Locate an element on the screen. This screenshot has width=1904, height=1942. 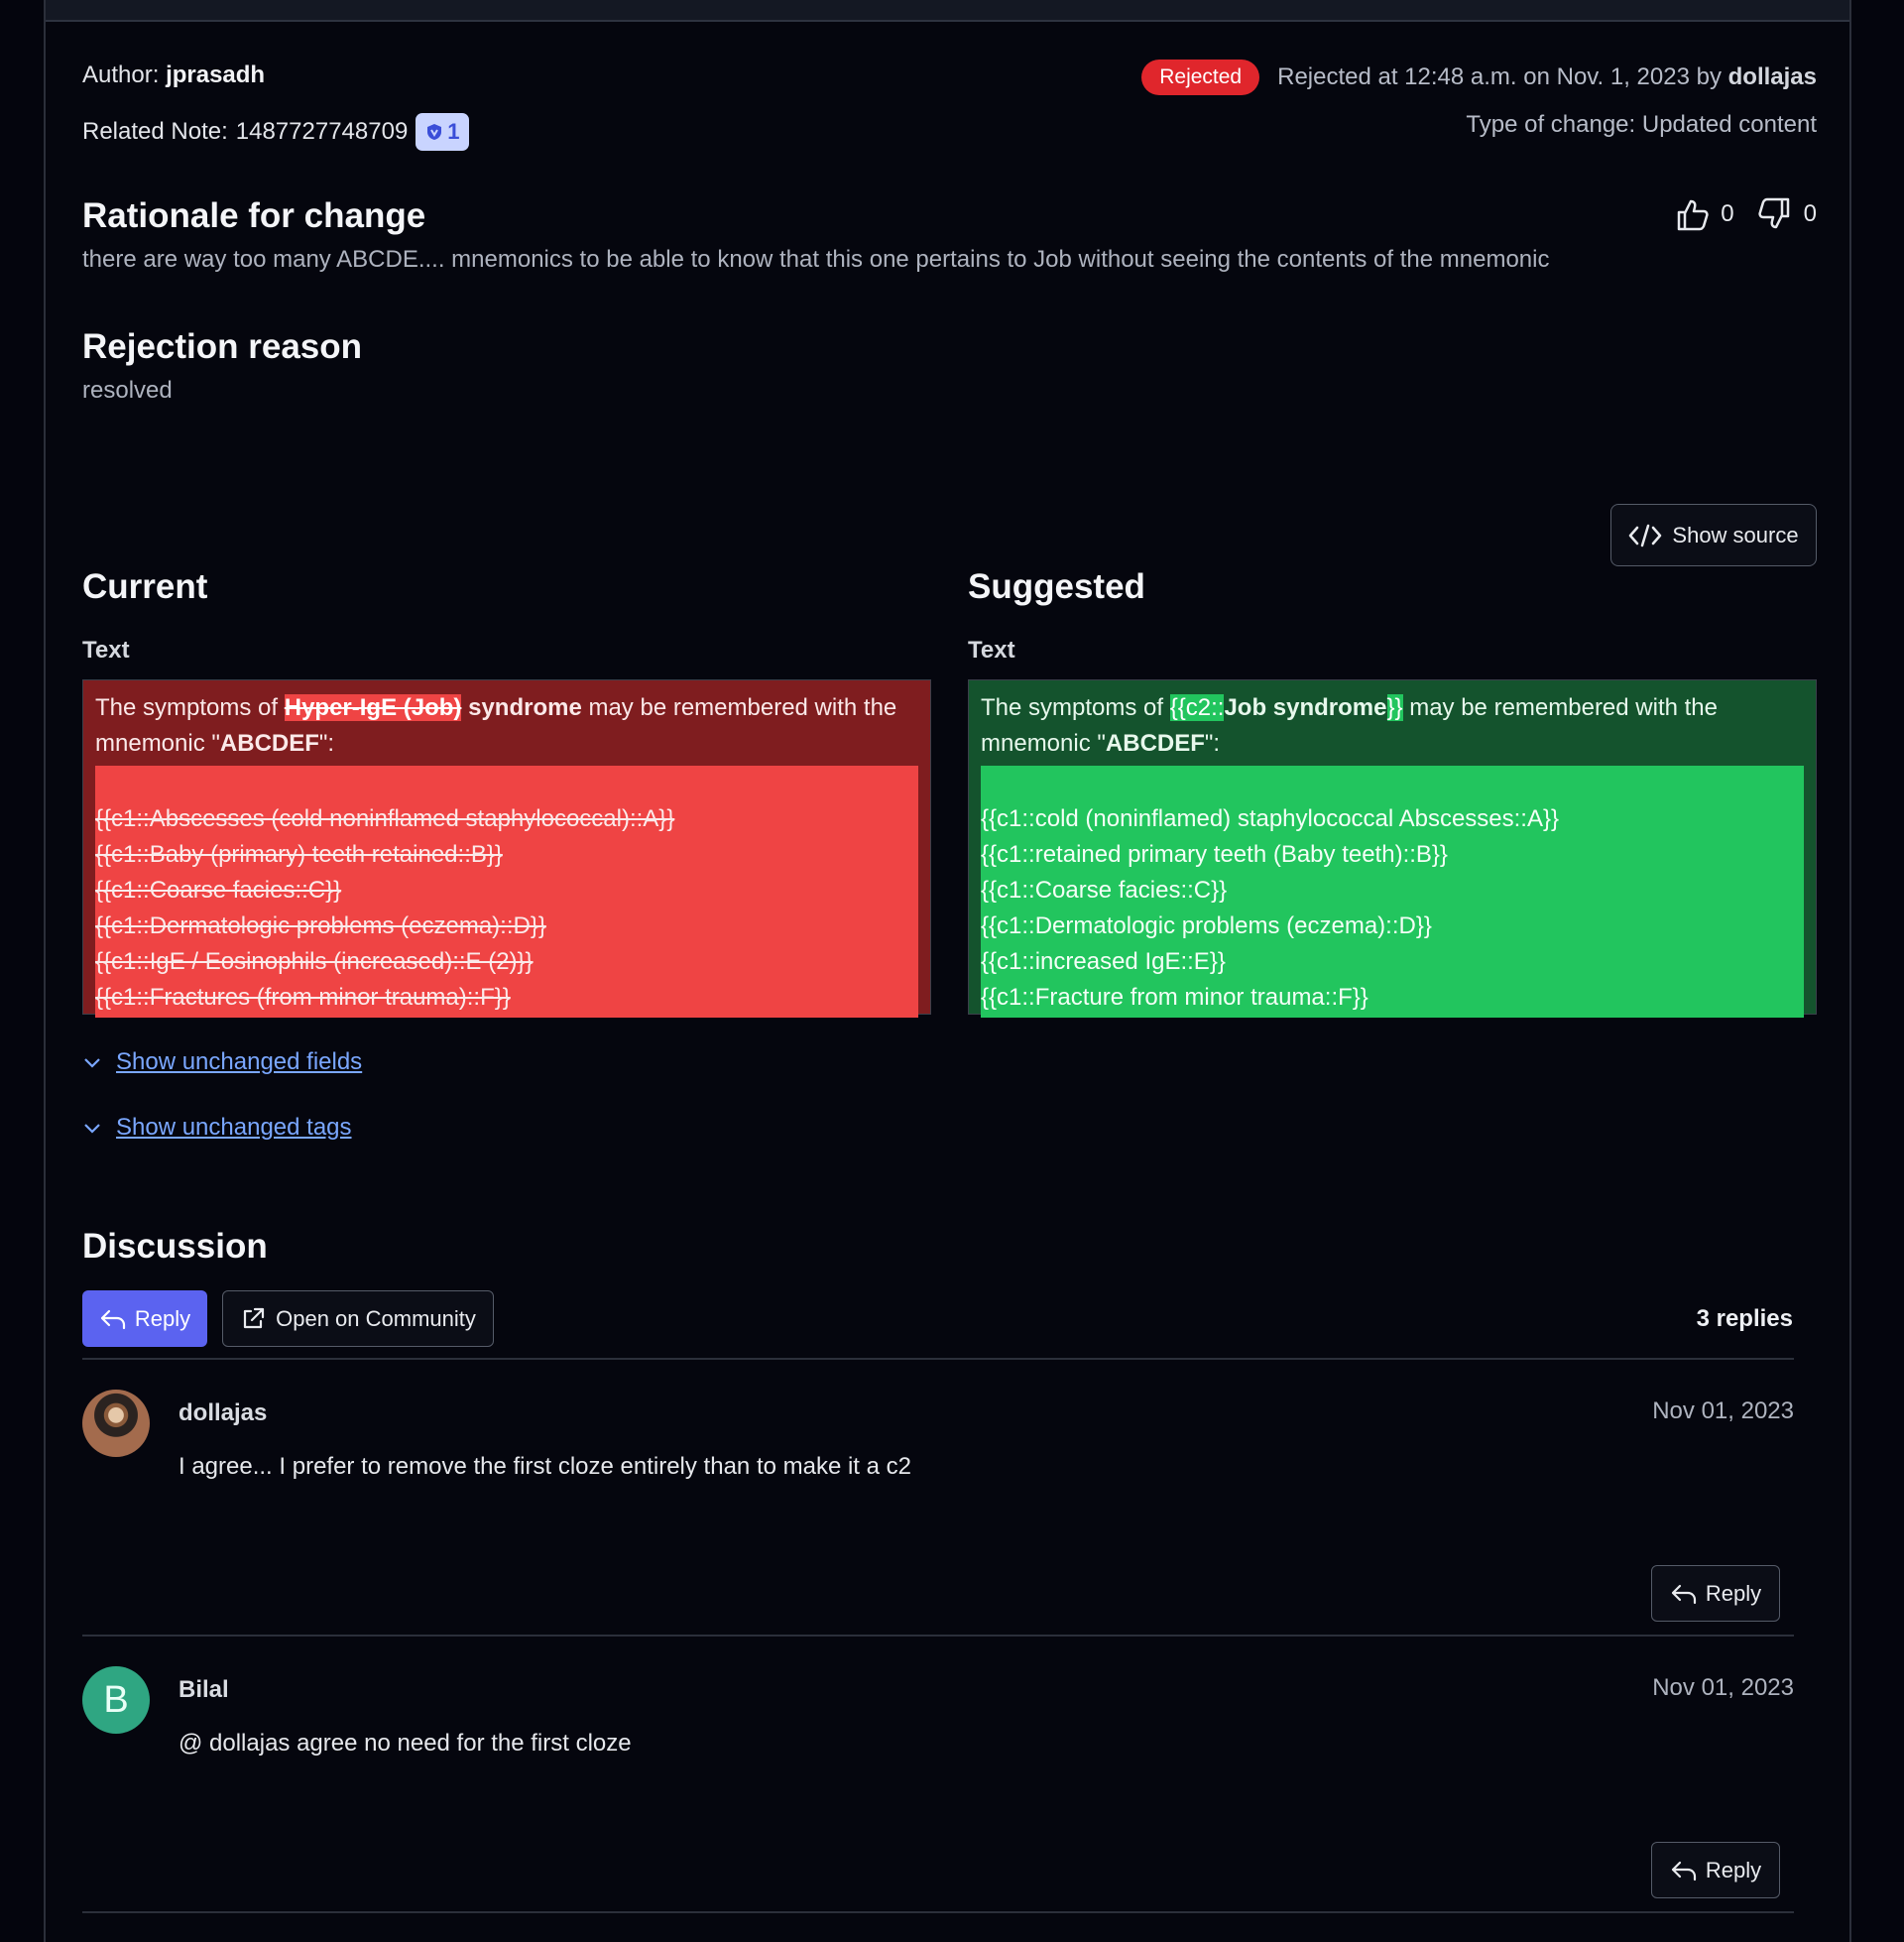
related-note-badge: 1 is located at coordinates (442, 132).